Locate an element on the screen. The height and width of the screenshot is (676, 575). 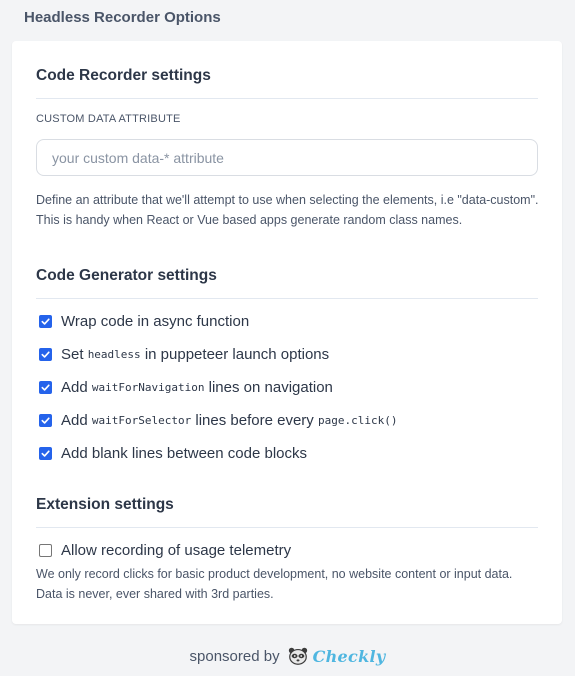
blank-lines-option: Add blank lines between code blocks is located at coordinates (173, 453).